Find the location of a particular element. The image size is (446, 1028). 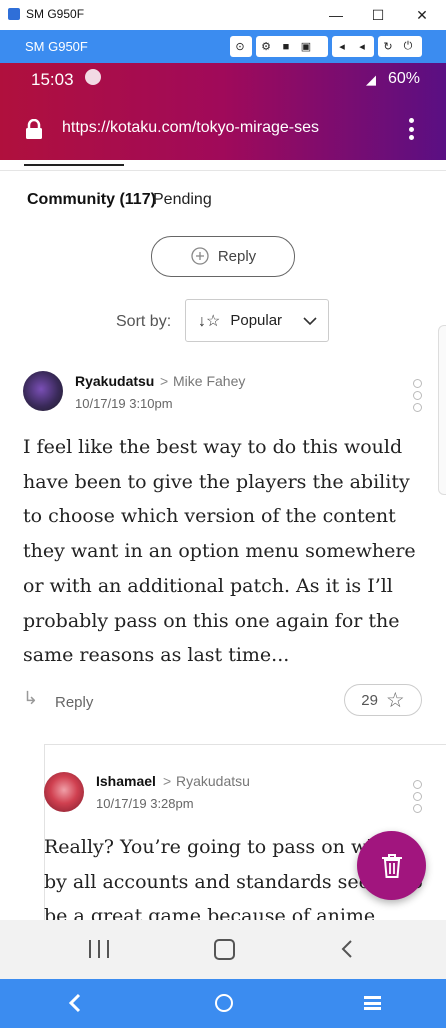

sort-dropdown: ↓☆ Popular is located at coordinates (257, 320).